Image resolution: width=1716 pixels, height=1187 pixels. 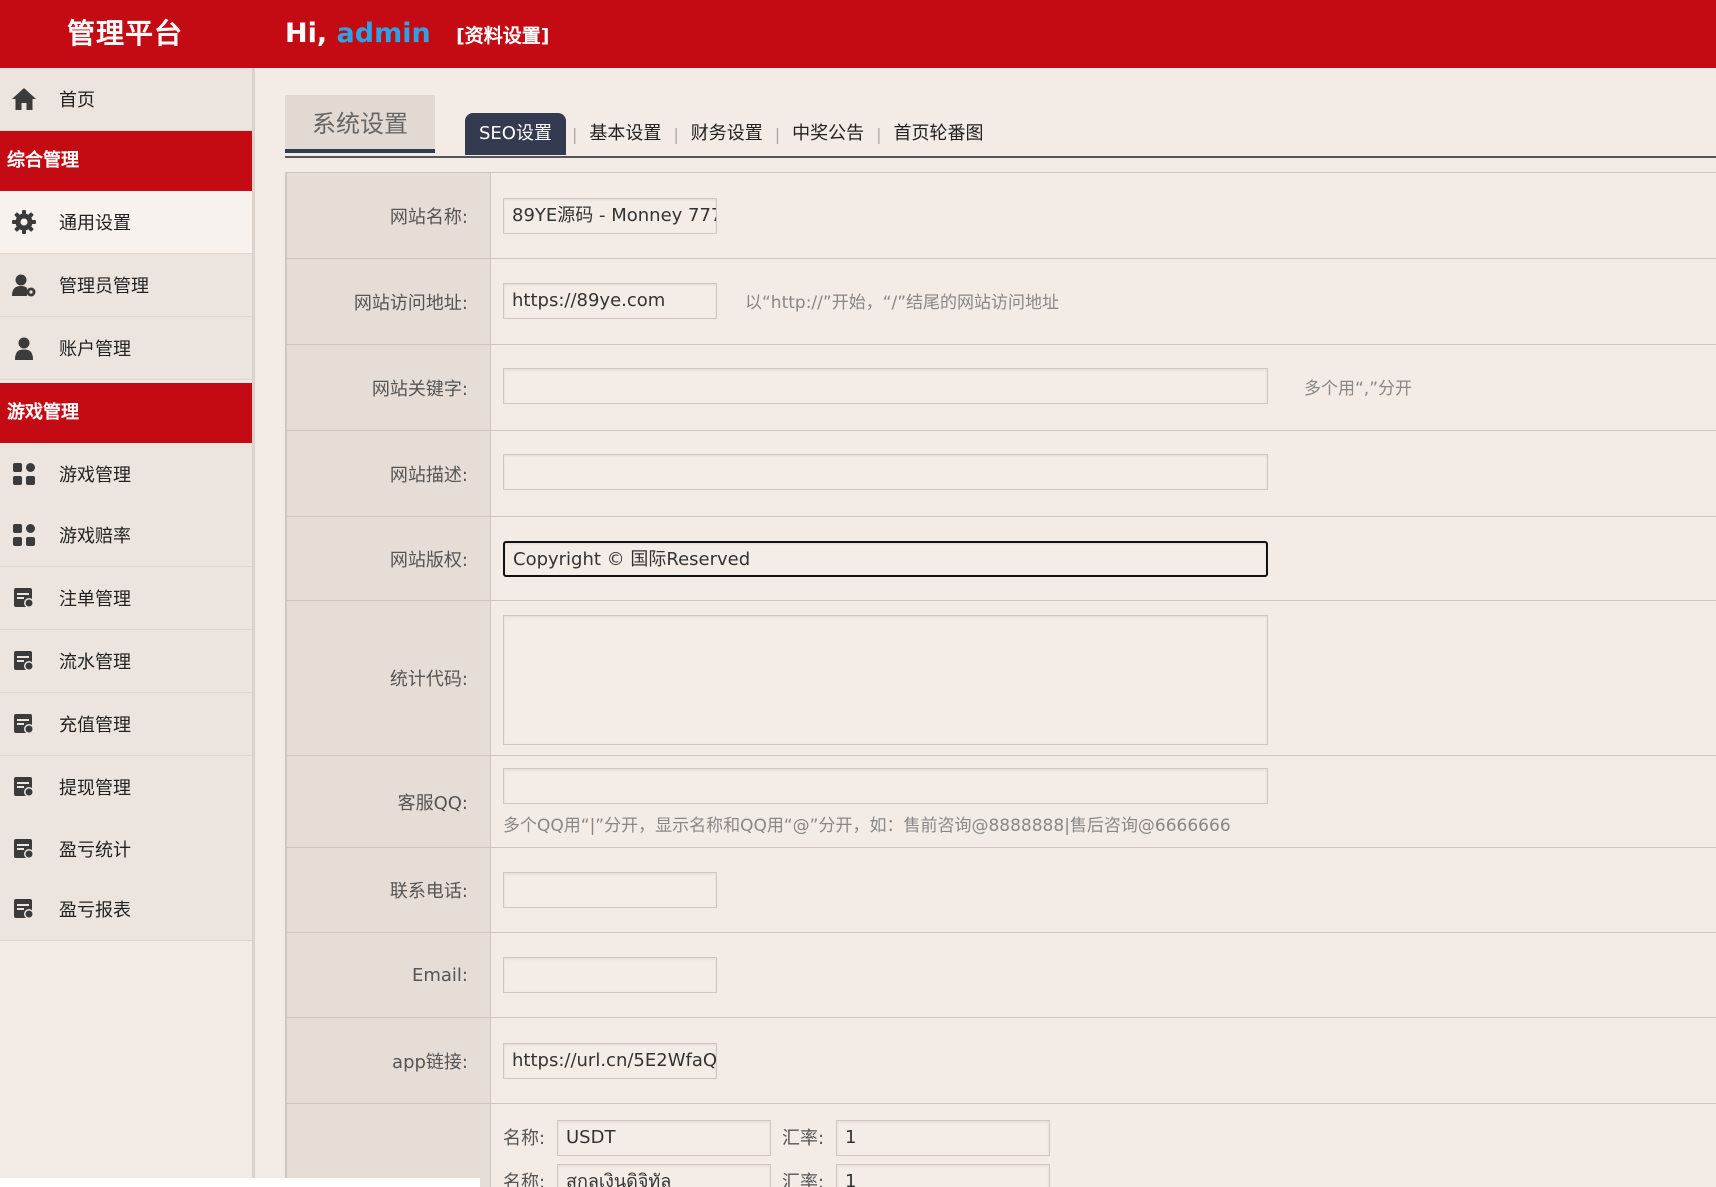 I want to click on sidebar-group-games: 游戏管理, so click(x=126, y=413).